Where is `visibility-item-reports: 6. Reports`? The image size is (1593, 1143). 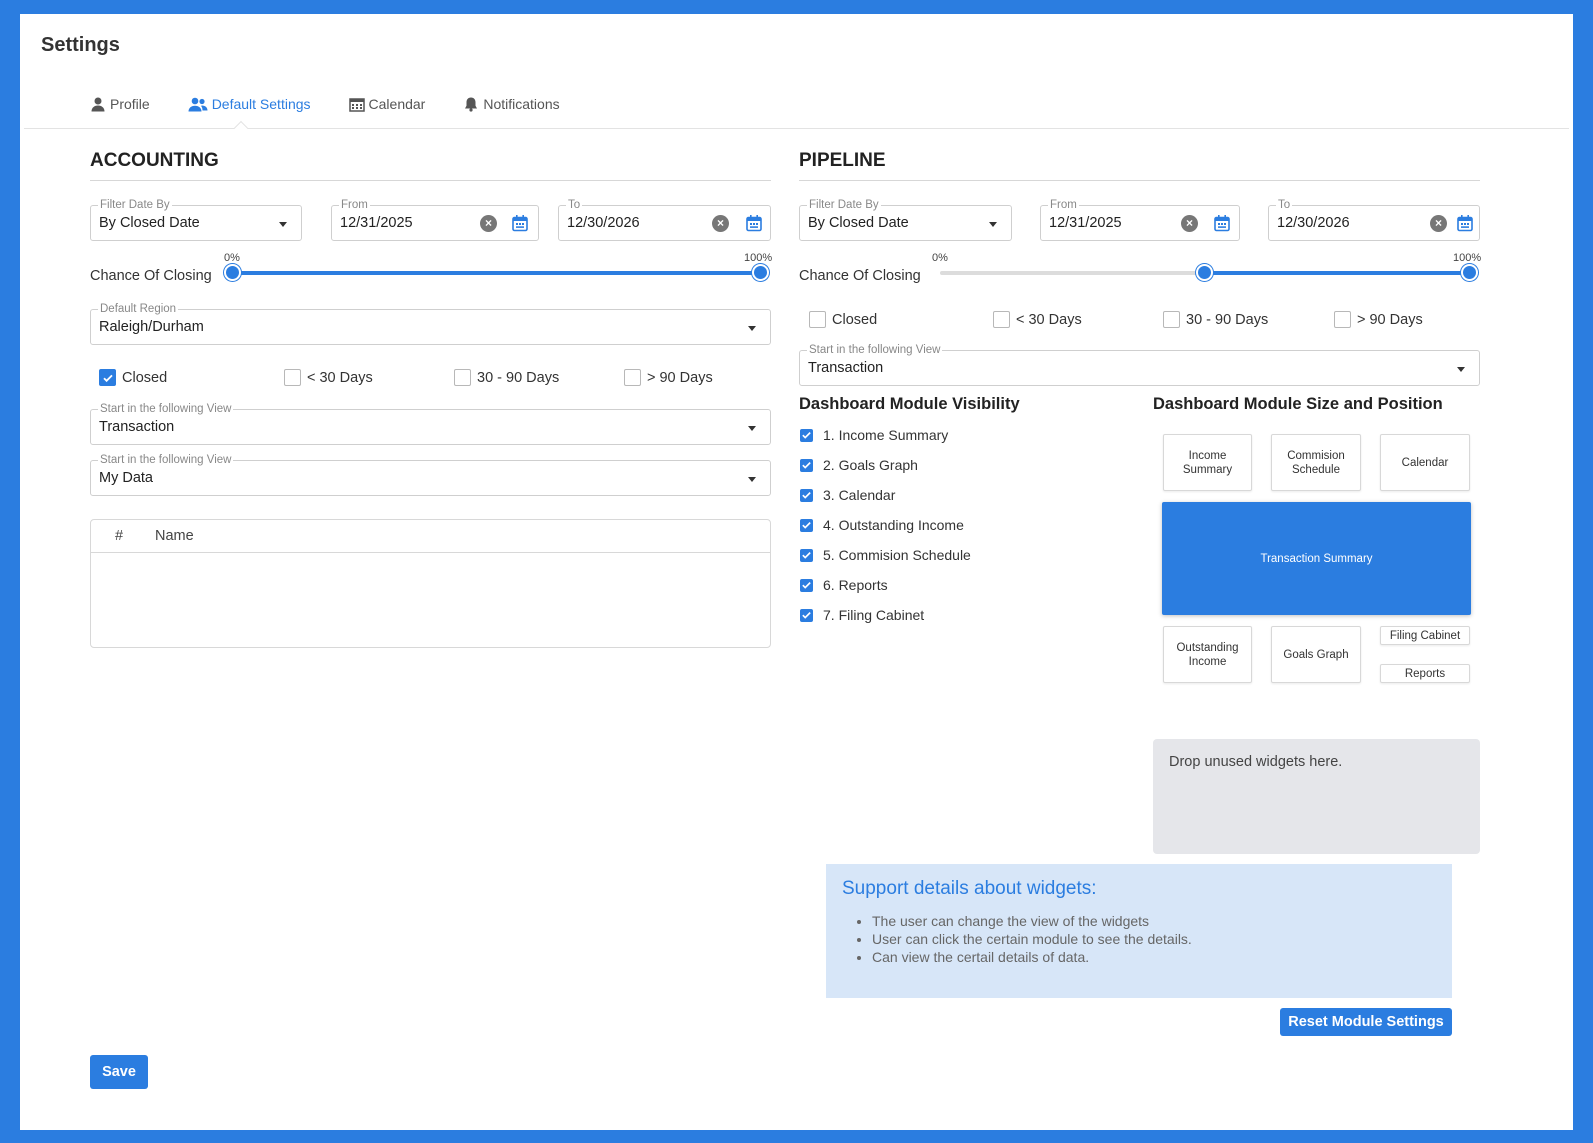
visibility-item-reports: 6. Reports is located at coordinates (885, 585).